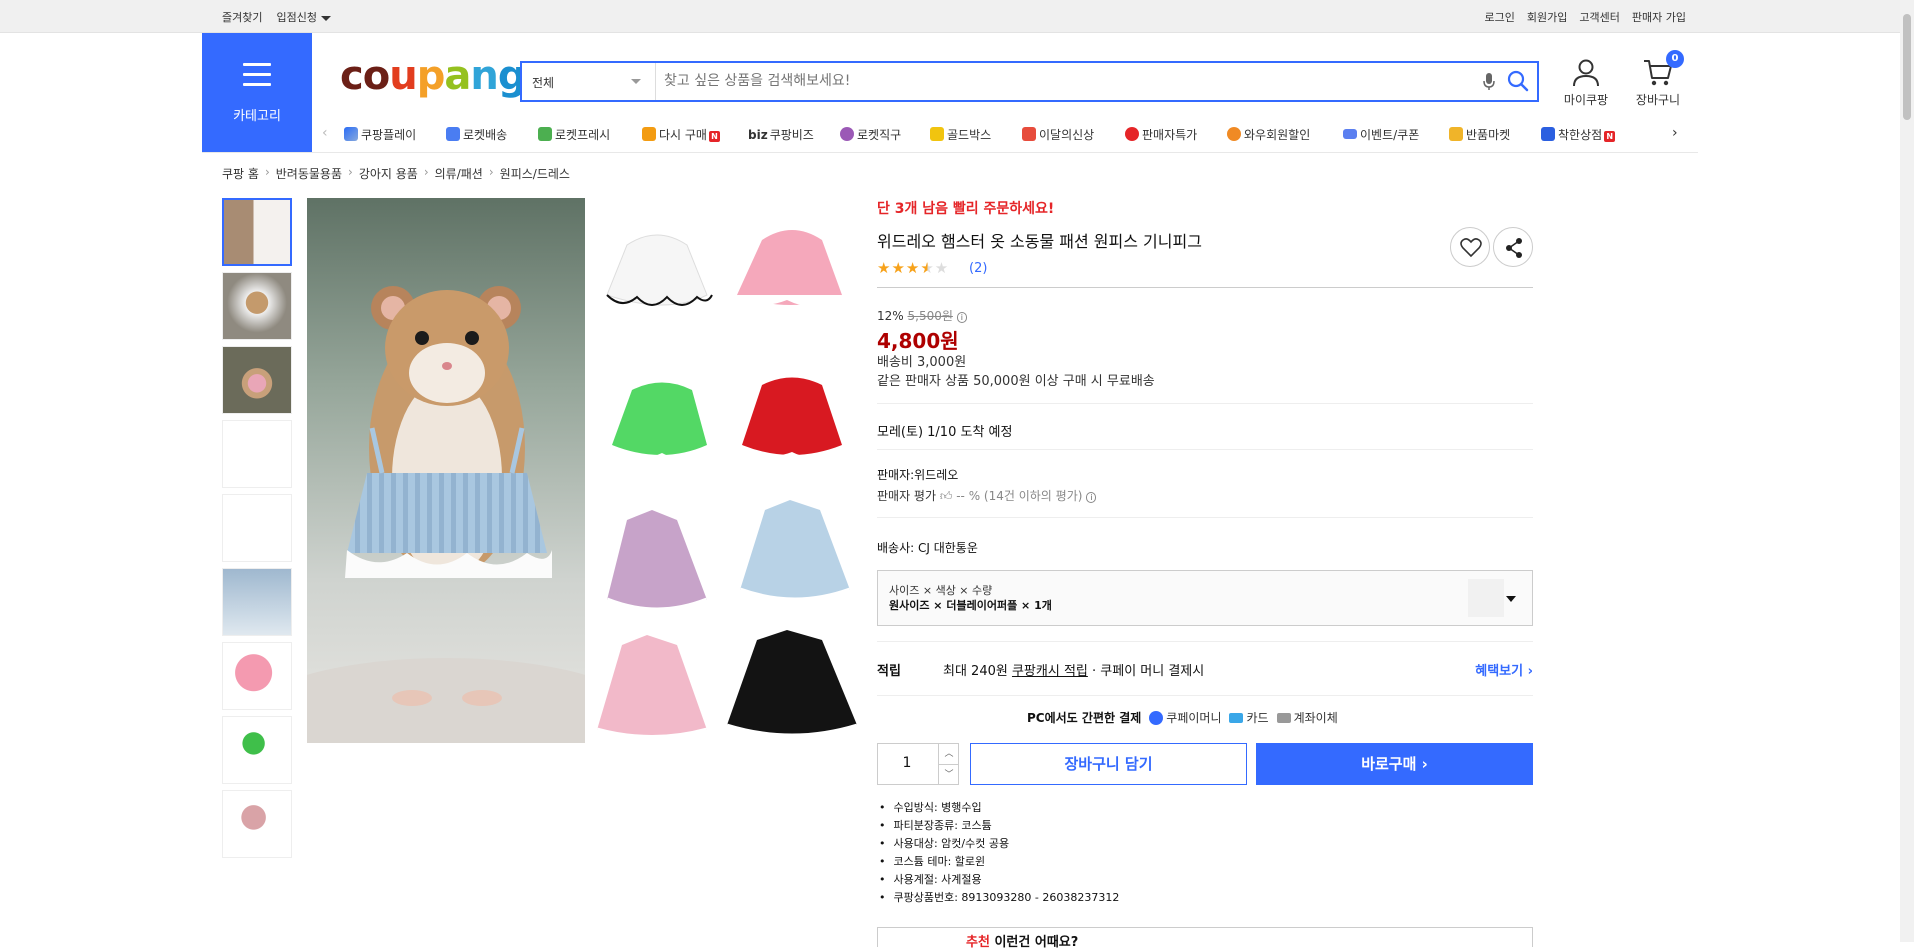  What do you see at coordinates (950, 152) in the screenshot?
I see `header-divider` at bounding box center [950, 152].